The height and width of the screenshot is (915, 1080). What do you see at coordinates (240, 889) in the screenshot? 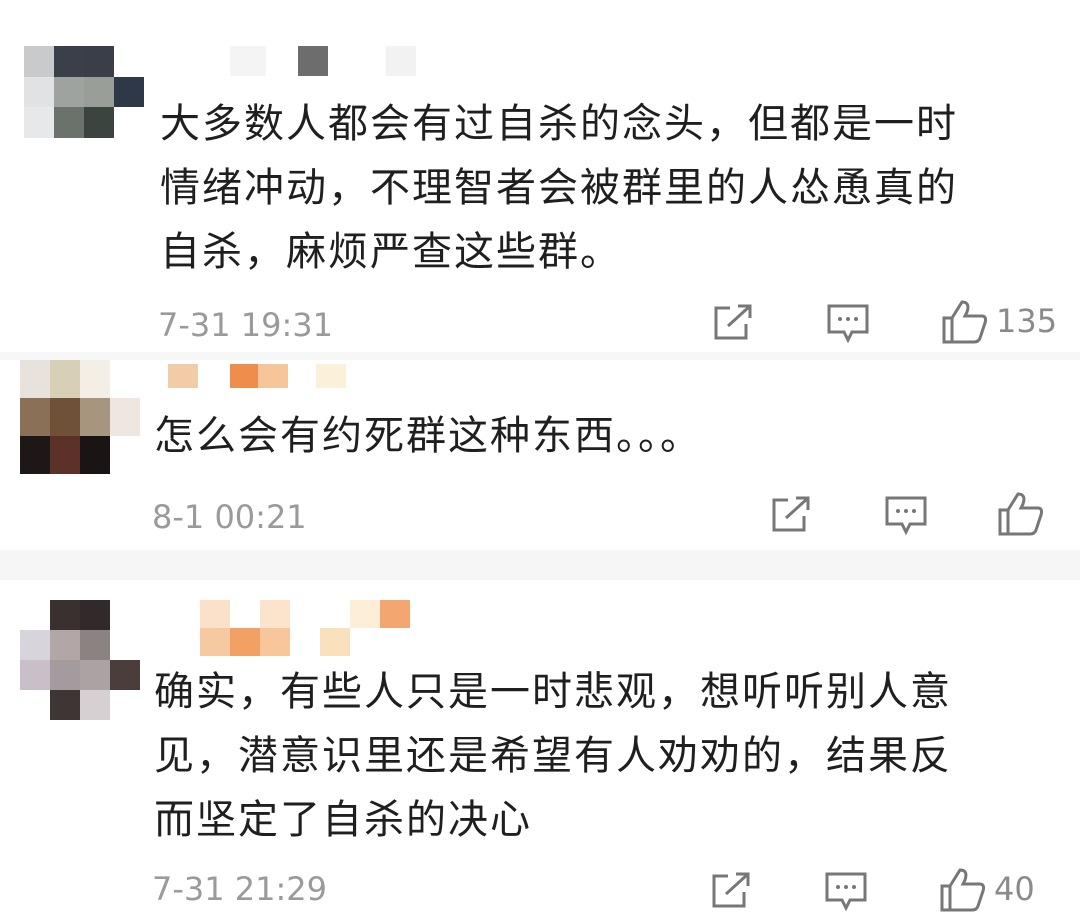
I see `timestamp: 7-31 21:29` at bounding box center [240, 889].